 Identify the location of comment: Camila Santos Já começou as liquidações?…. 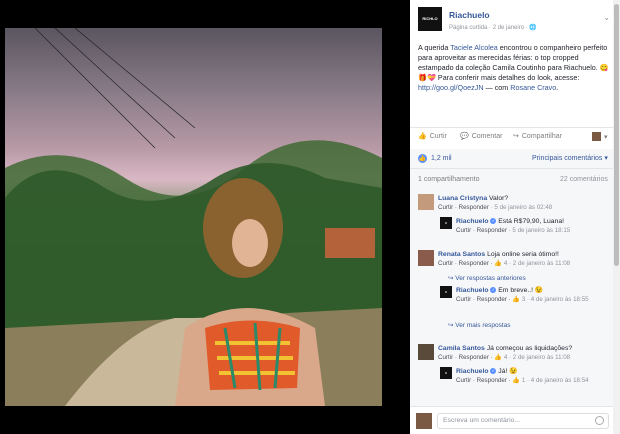
(529, 353).